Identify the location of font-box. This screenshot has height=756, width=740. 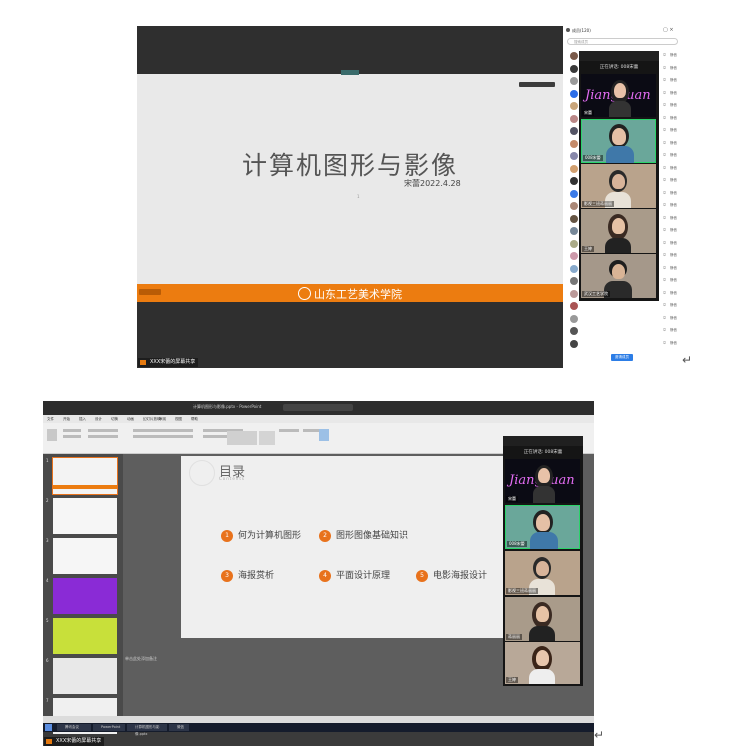
(163, 430).